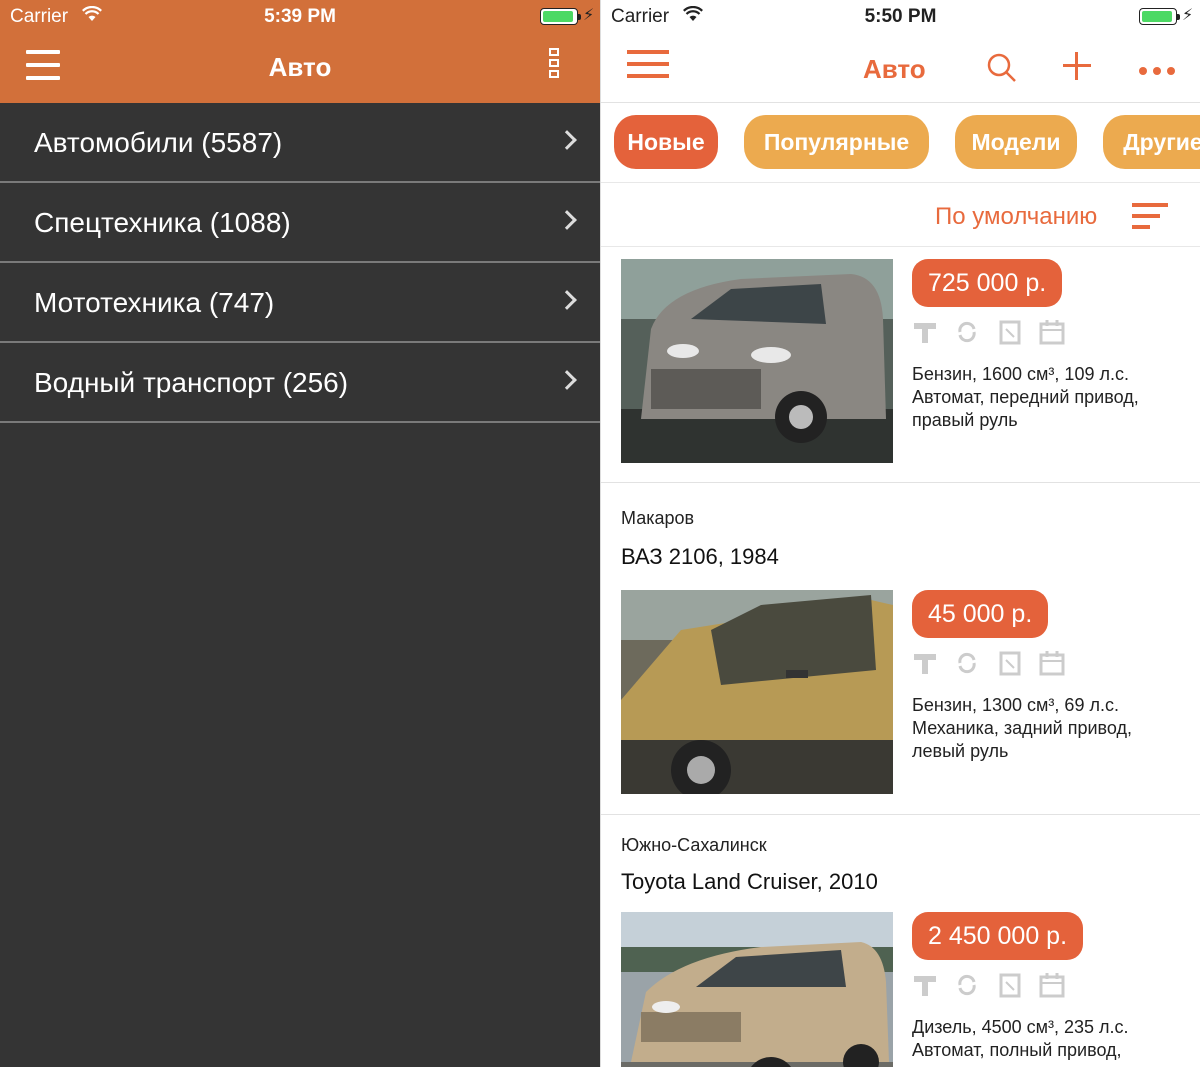  I want to click on sort-icon, so click(1151, 219).